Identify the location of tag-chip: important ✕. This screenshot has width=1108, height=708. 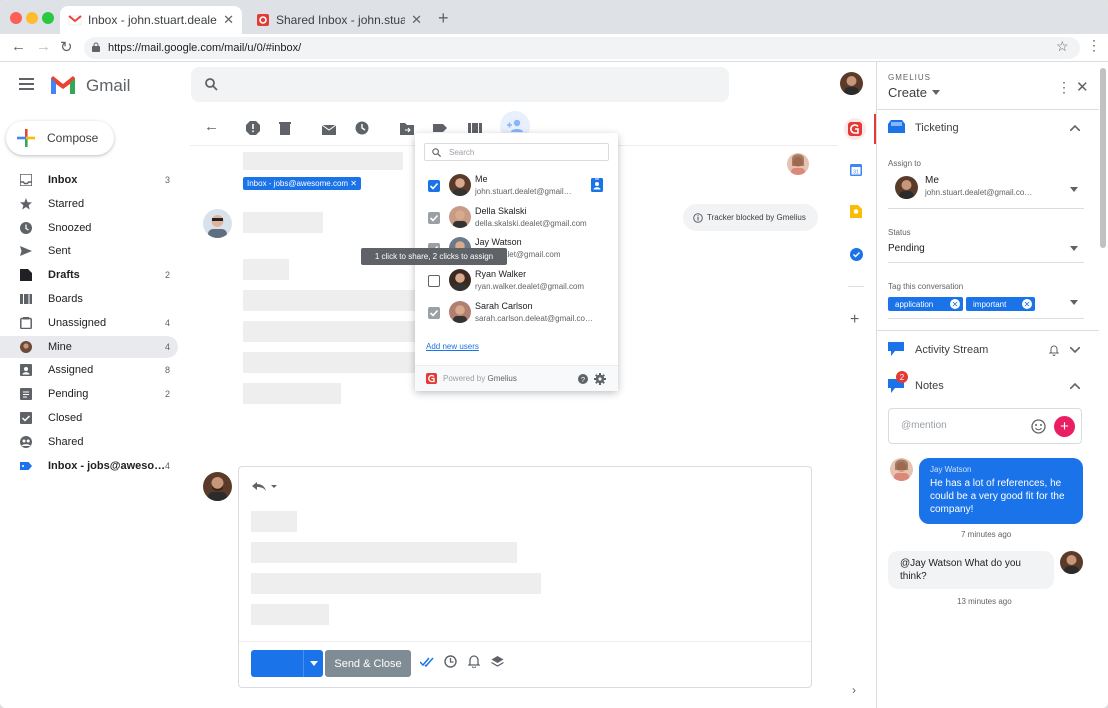
(1000, 304).